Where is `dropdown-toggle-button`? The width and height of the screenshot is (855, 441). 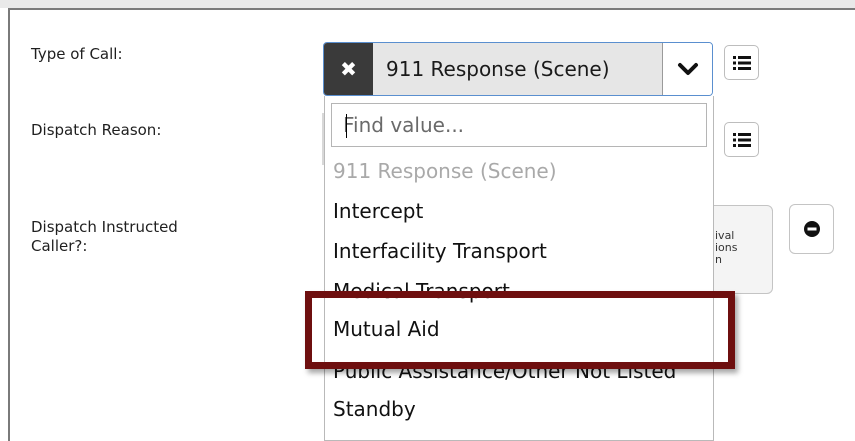
dropdown-toggle-button is located at coordinates (687, 69).